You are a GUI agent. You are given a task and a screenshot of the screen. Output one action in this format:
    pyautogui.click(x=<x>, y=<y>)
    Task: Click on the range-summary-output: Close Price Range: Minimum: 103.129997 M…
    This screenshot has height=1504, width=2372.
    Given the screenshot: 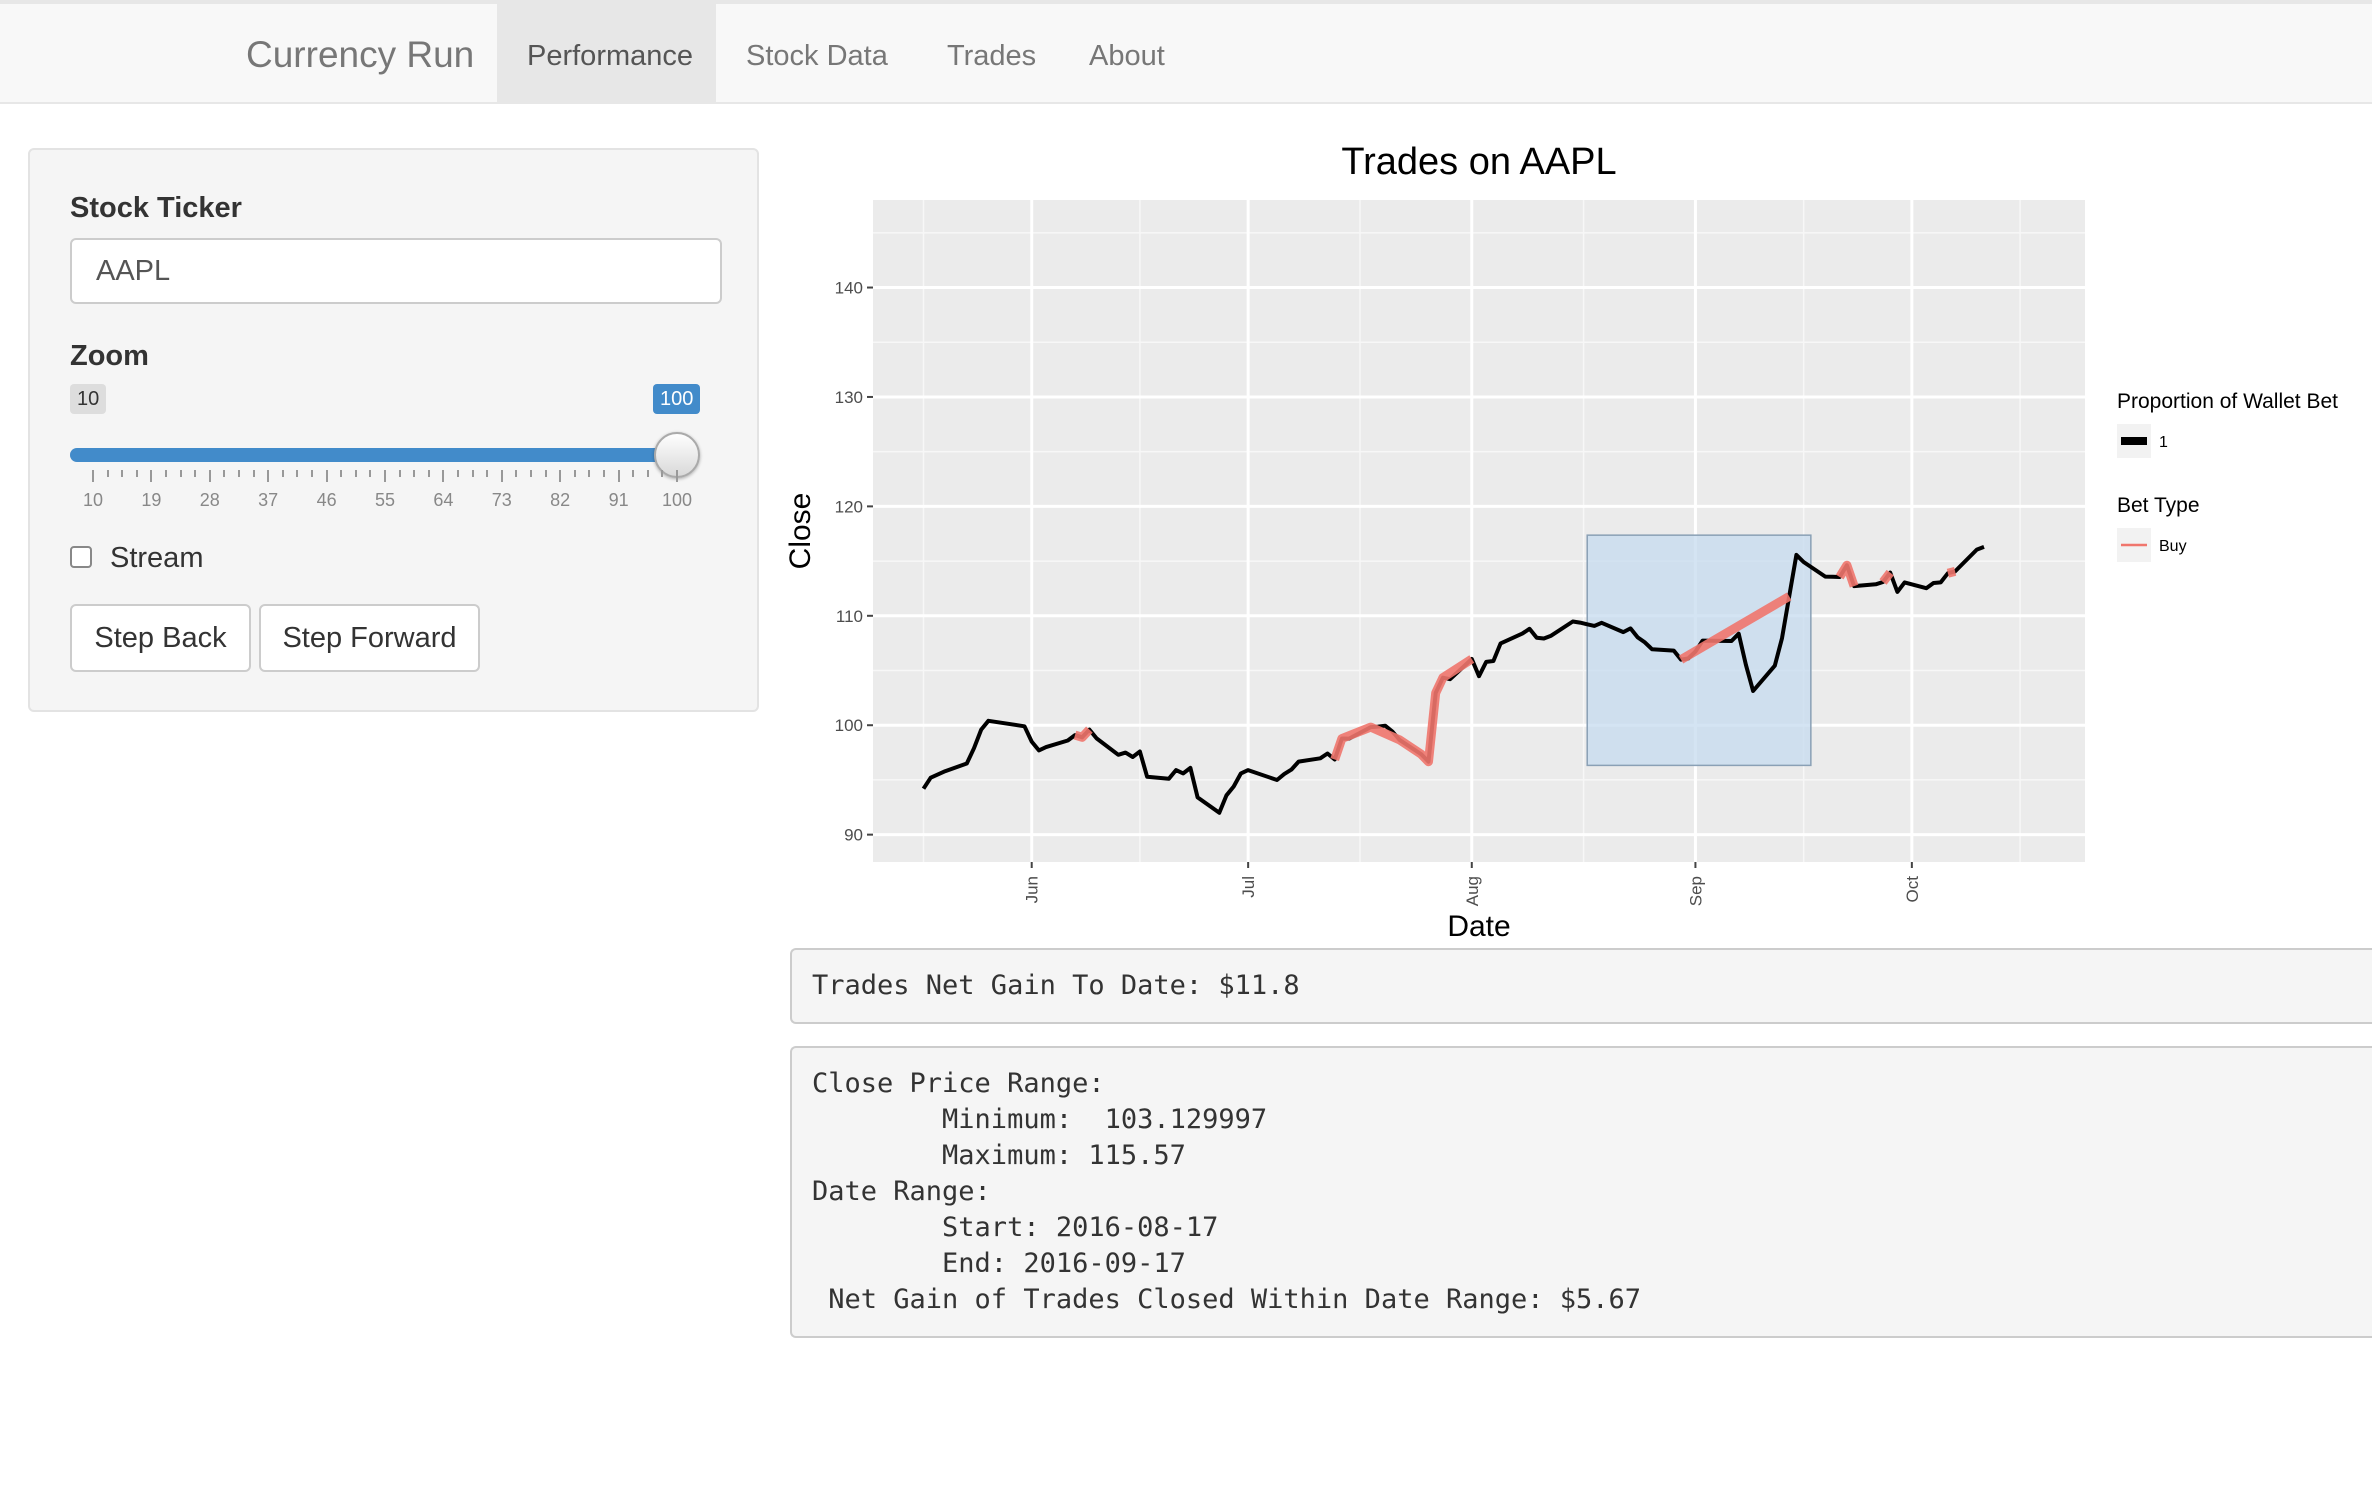 What is the action you would take?
    pyautogui.click(x=1581, y=1192)
    